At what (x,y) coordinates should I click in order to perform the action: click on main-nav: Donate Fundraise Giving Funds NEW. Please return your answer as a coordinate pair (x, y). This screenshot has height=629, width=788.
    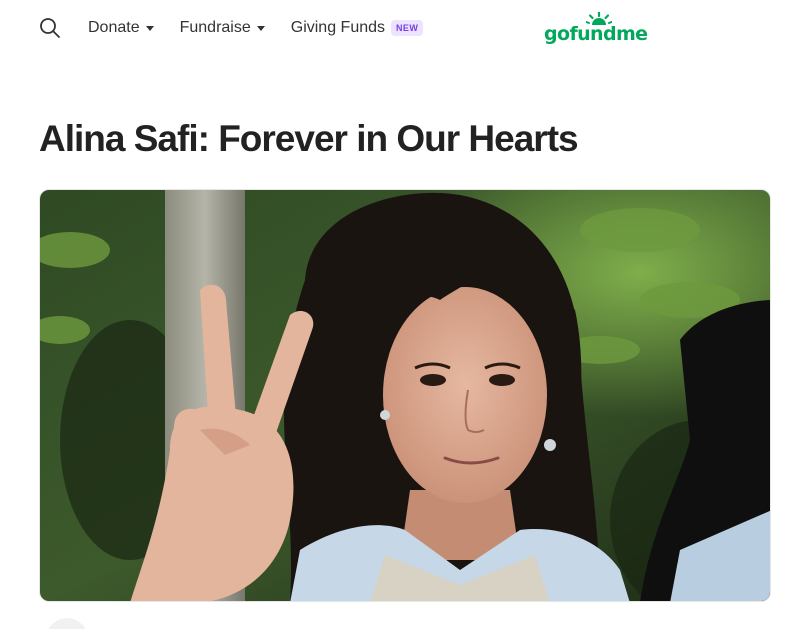
    Looking at the image, I should click on (256, 28).